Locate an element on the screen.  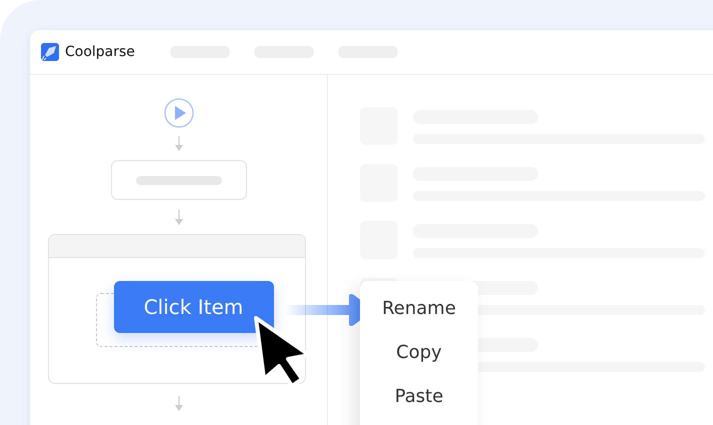
menu-item: Copy is located at coordinates (419, 353).